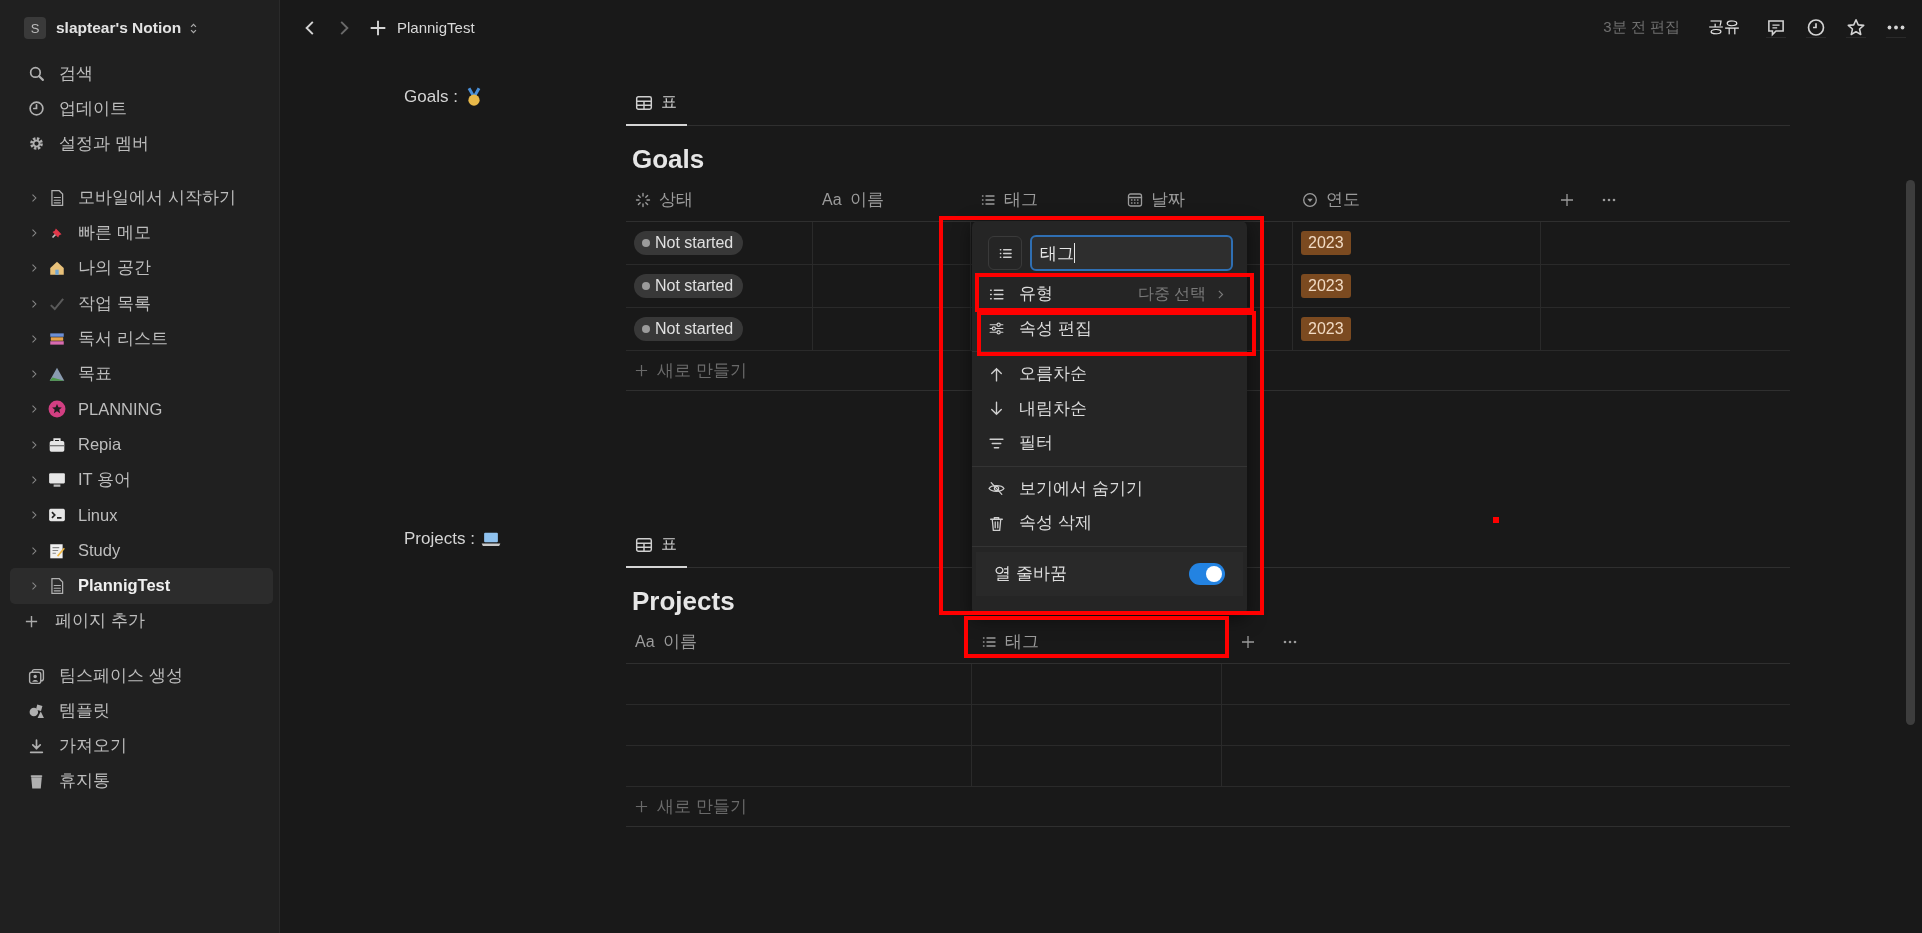  Describe the element at coordinates (1310, 200) in the screenshot. I see `dropdown-icon` at that location.